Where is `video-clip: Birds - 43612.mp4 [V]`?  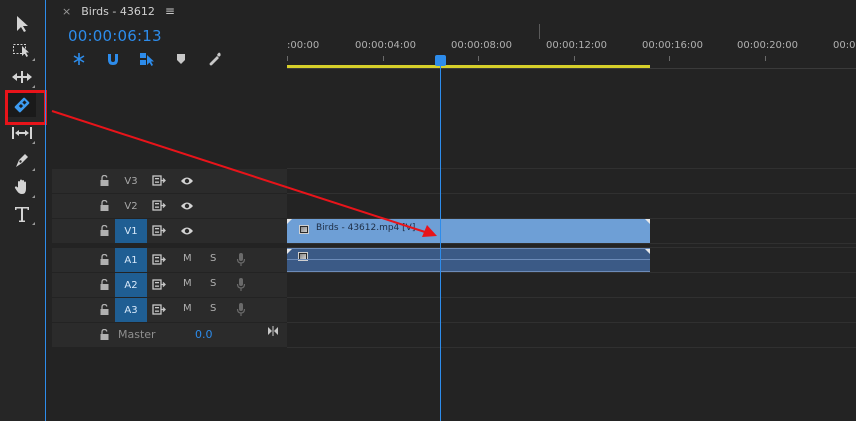
video-clip: Birds - 43612.mp4 [V] is located at coordinates (468, 231).